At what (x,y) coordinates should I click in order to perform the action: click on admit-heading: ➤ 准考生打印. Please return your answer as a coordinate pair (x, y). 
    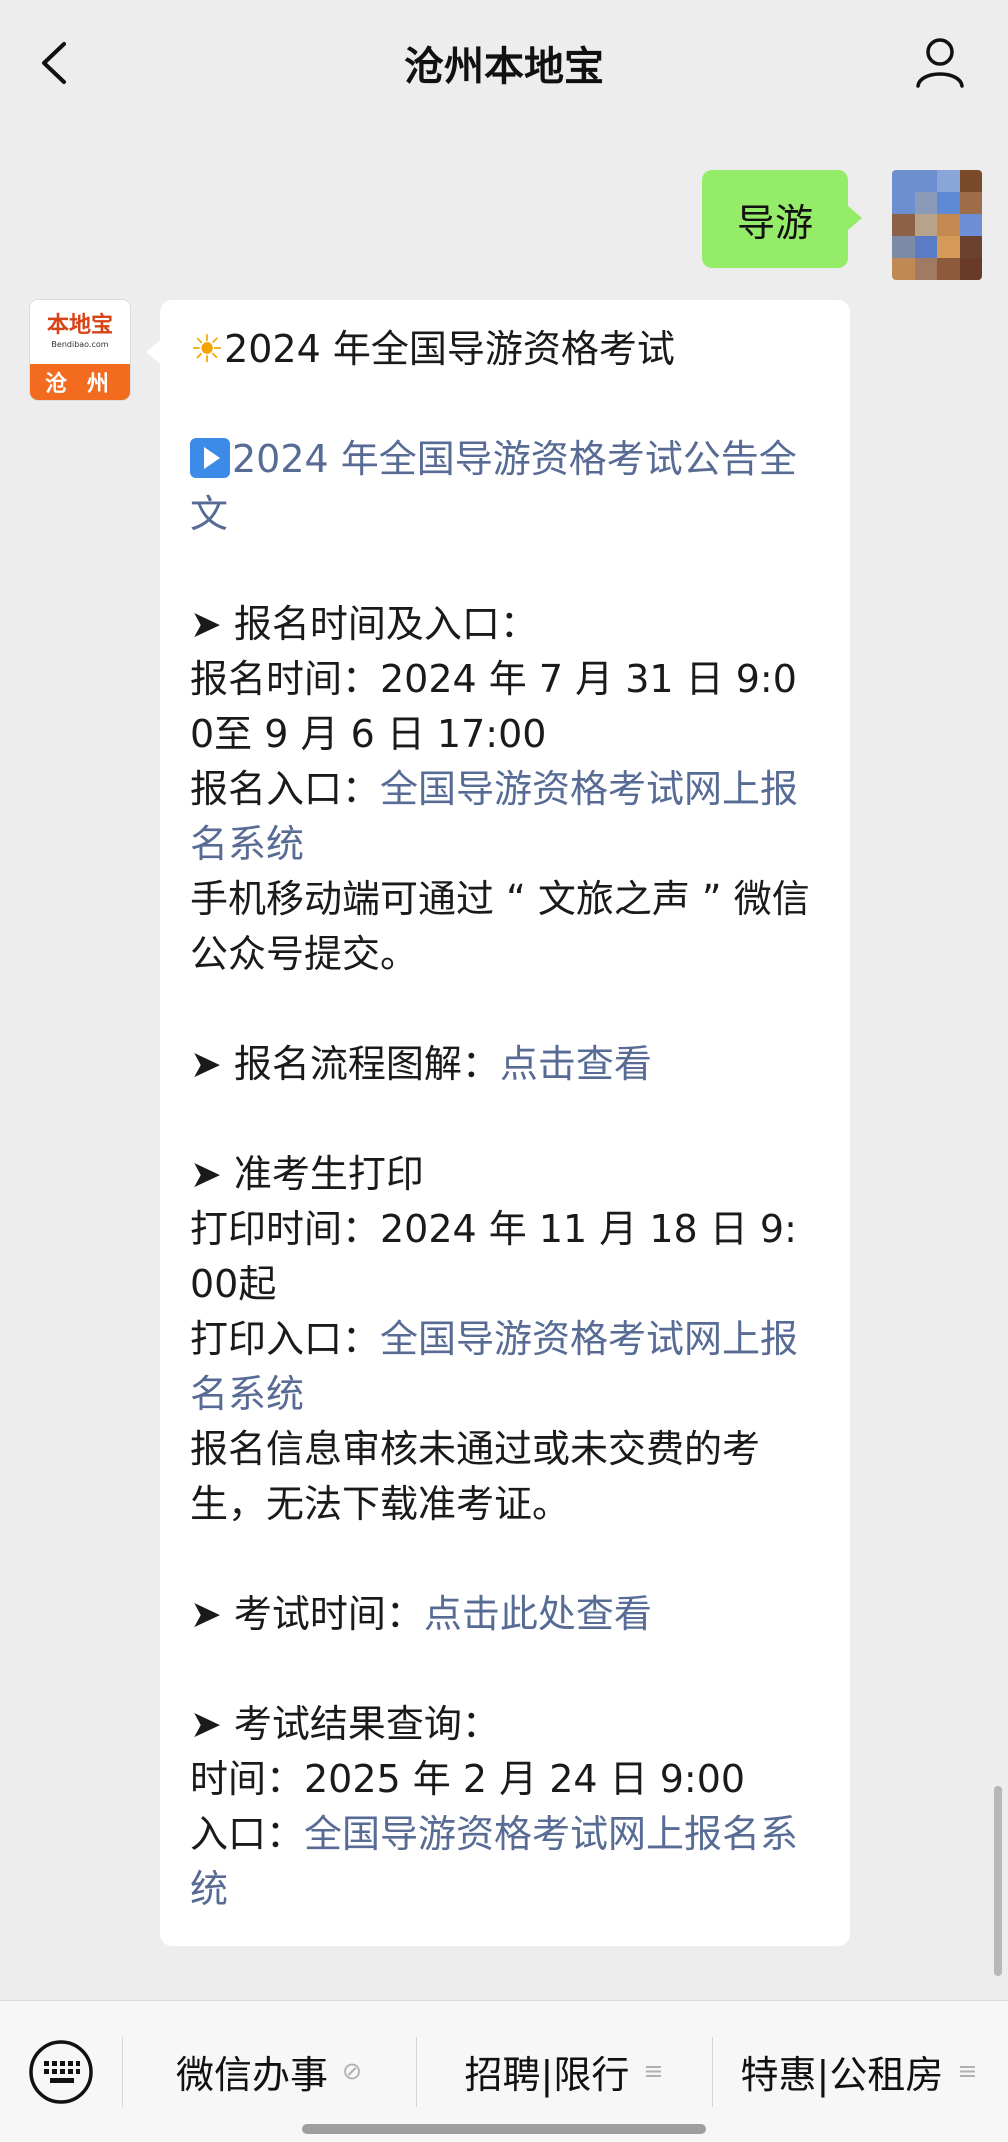
    Looking at the image, I should click on (307, 1174).